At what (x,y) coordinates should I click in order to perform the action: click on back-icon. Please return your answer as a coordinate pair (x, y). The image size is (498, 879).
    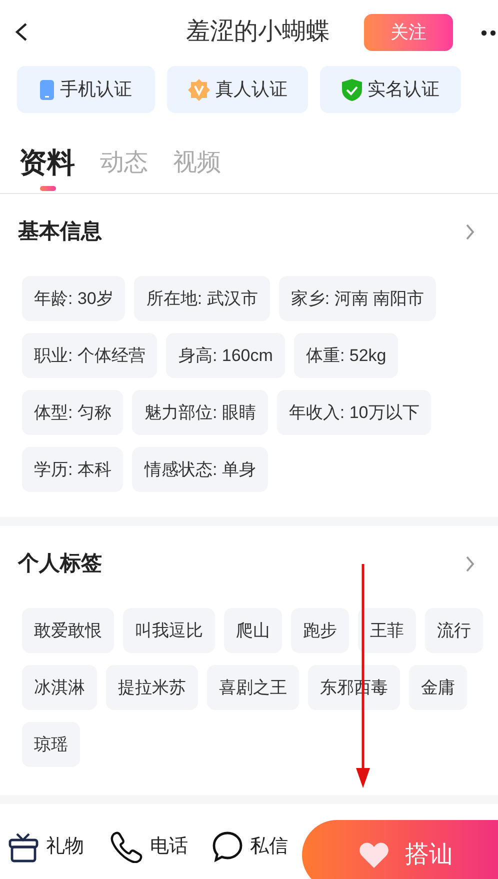
    Looking at the image, I should click on (21, 32).